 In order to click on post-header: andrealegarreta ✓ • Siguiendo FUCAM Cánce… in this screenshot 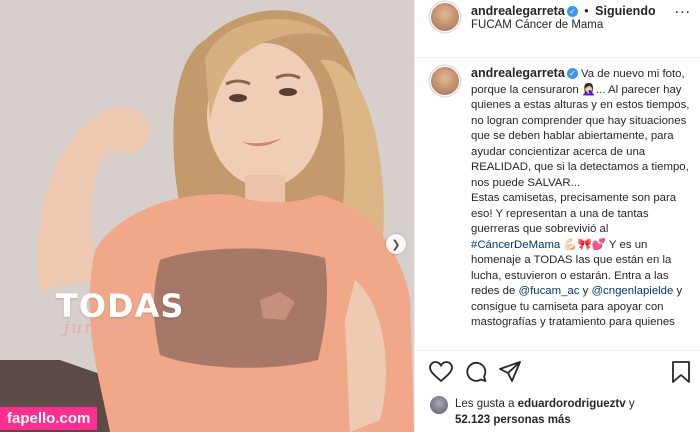, I will do `click(557, 29)`.